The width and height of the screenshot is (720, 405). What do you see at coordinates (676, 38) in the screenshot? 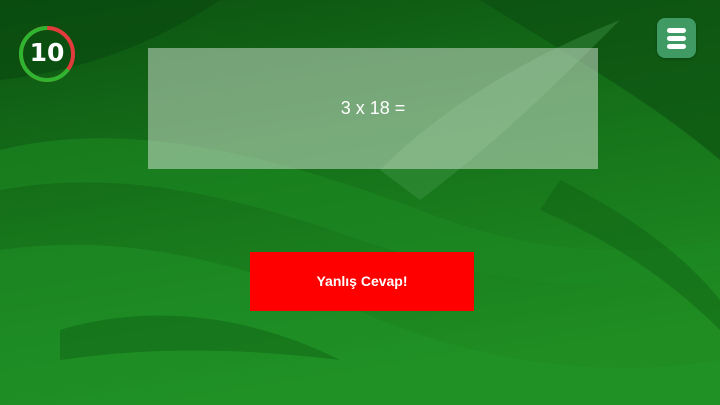
I see `menu-button` at bounding box center [676, 38].